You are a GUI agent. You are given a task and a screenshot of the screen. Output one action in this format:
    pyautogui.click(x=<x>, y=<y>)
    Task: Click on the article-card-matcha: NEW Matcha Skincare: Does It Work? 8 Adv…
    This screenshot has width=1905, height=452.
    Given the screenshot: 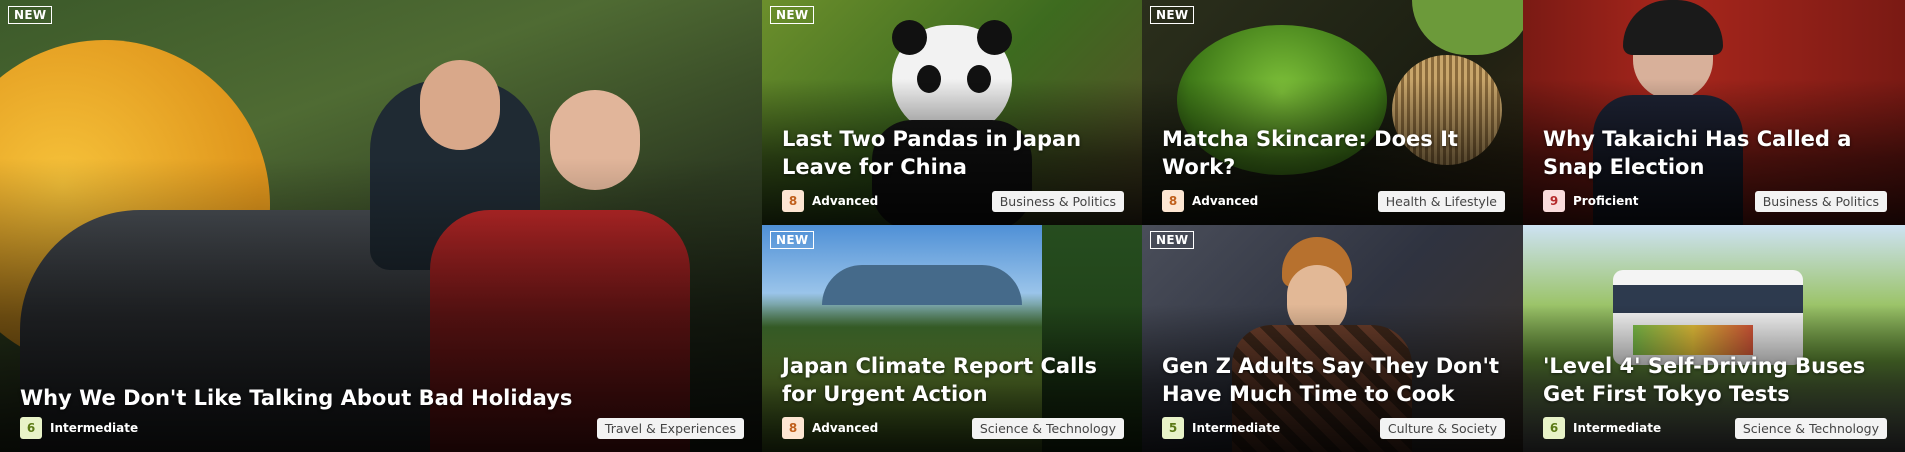 What is the action you would take?
    pyautogui.click(x=1332, y=112)
    